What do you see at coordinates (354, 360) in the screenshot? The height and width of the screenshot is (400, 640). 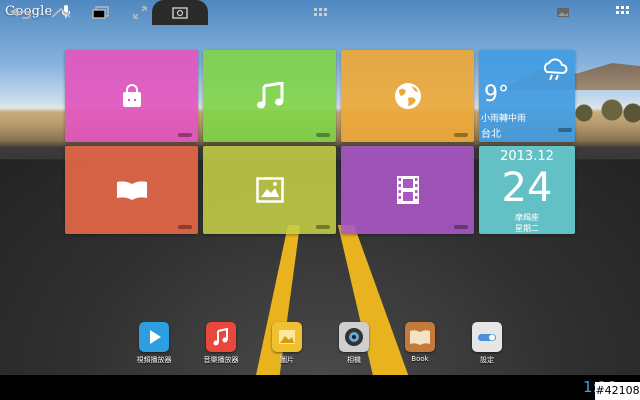 I see `dock-label: 相機` at bounding box center [354, 360].